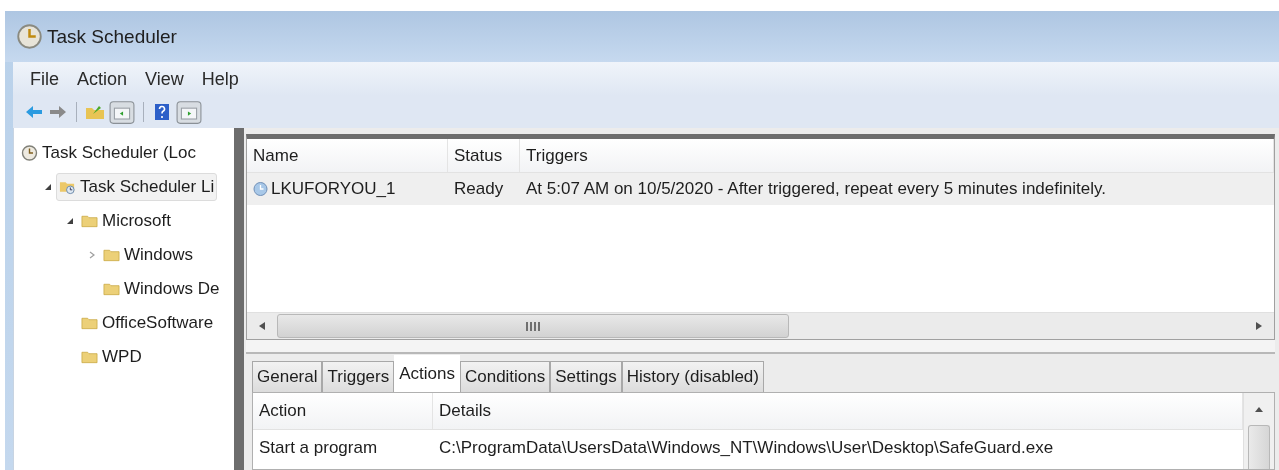 The width and height of the screenshot is (1279, 470). What do you see at coordinates (112, 36) in the screenshot?
I see `window-title: Task Scheduler` at bounding box center [112, 36].